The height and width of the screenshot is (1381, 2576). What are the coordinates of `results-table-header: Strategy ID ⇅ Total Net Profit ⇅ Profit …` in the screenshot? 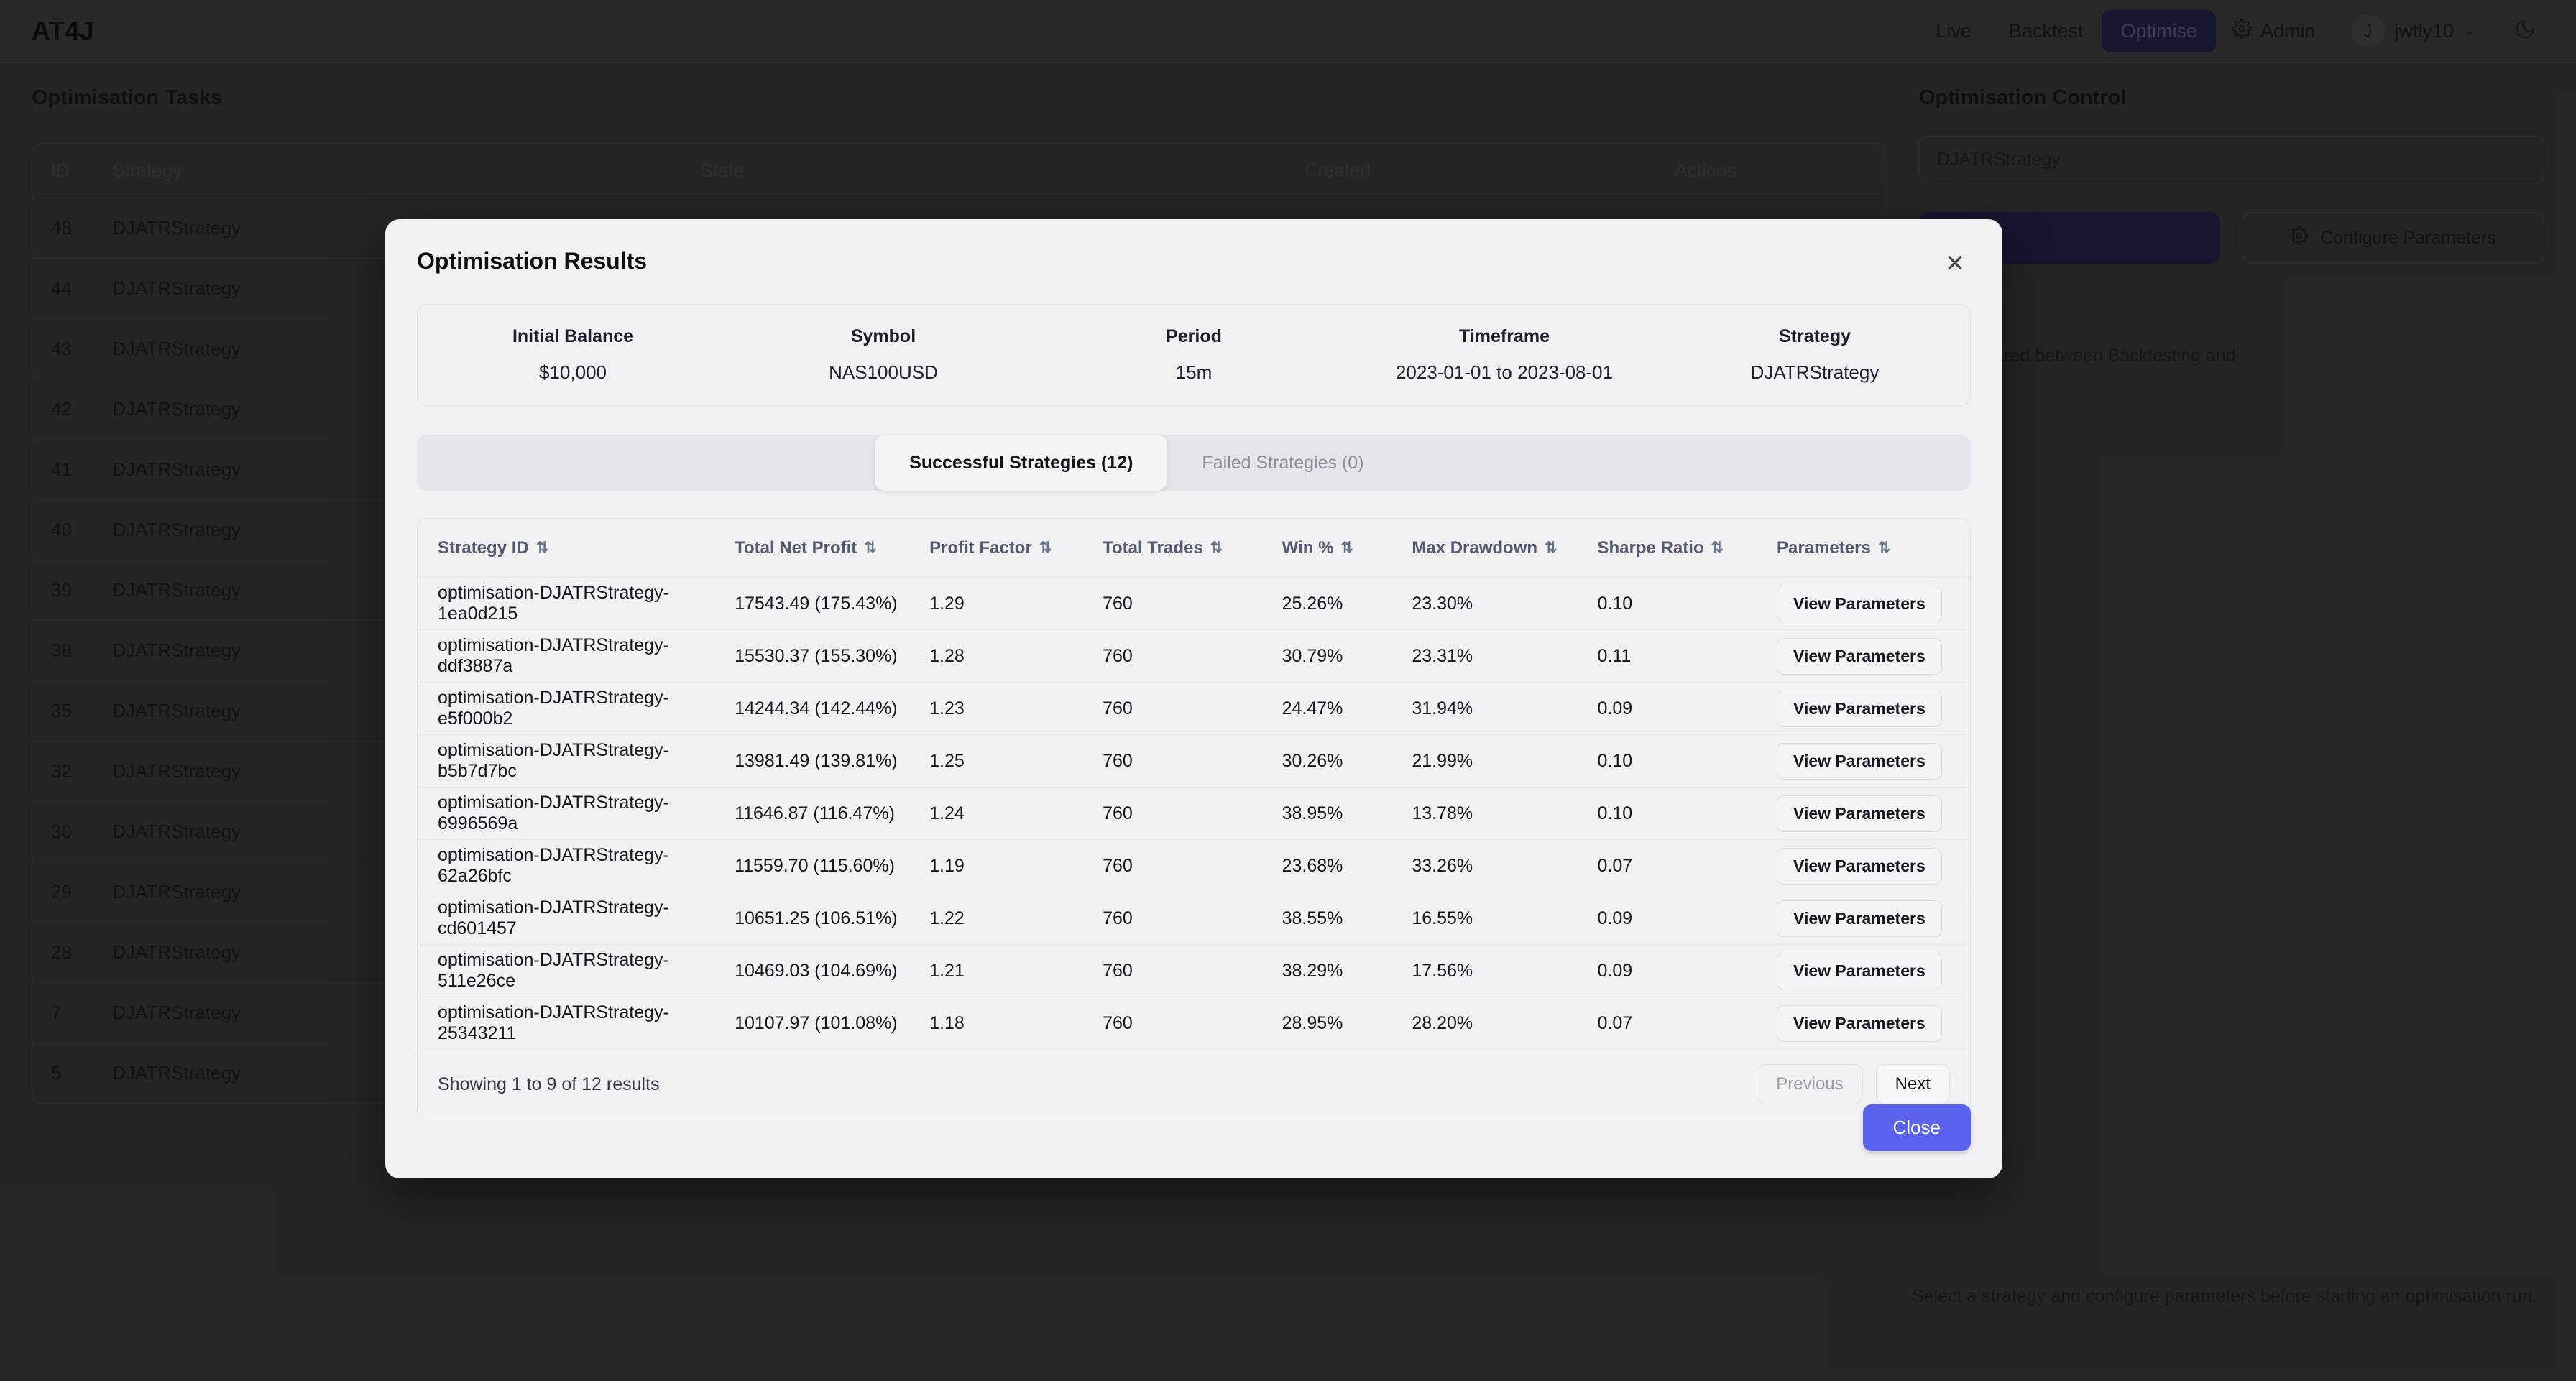 It's located at (1194, 548).